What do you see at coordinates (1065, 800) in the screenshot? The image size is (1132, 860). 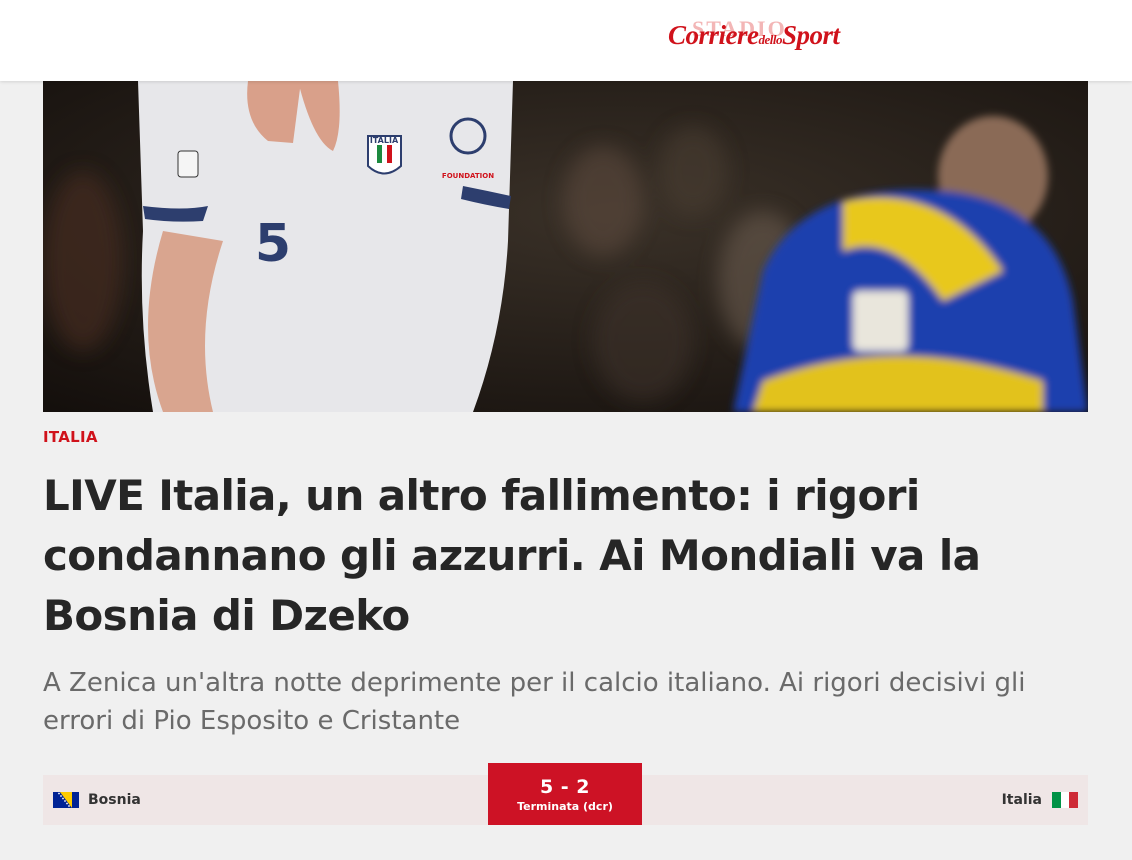 I see `italy-flag-icon` at bounding box center [1065, 800].